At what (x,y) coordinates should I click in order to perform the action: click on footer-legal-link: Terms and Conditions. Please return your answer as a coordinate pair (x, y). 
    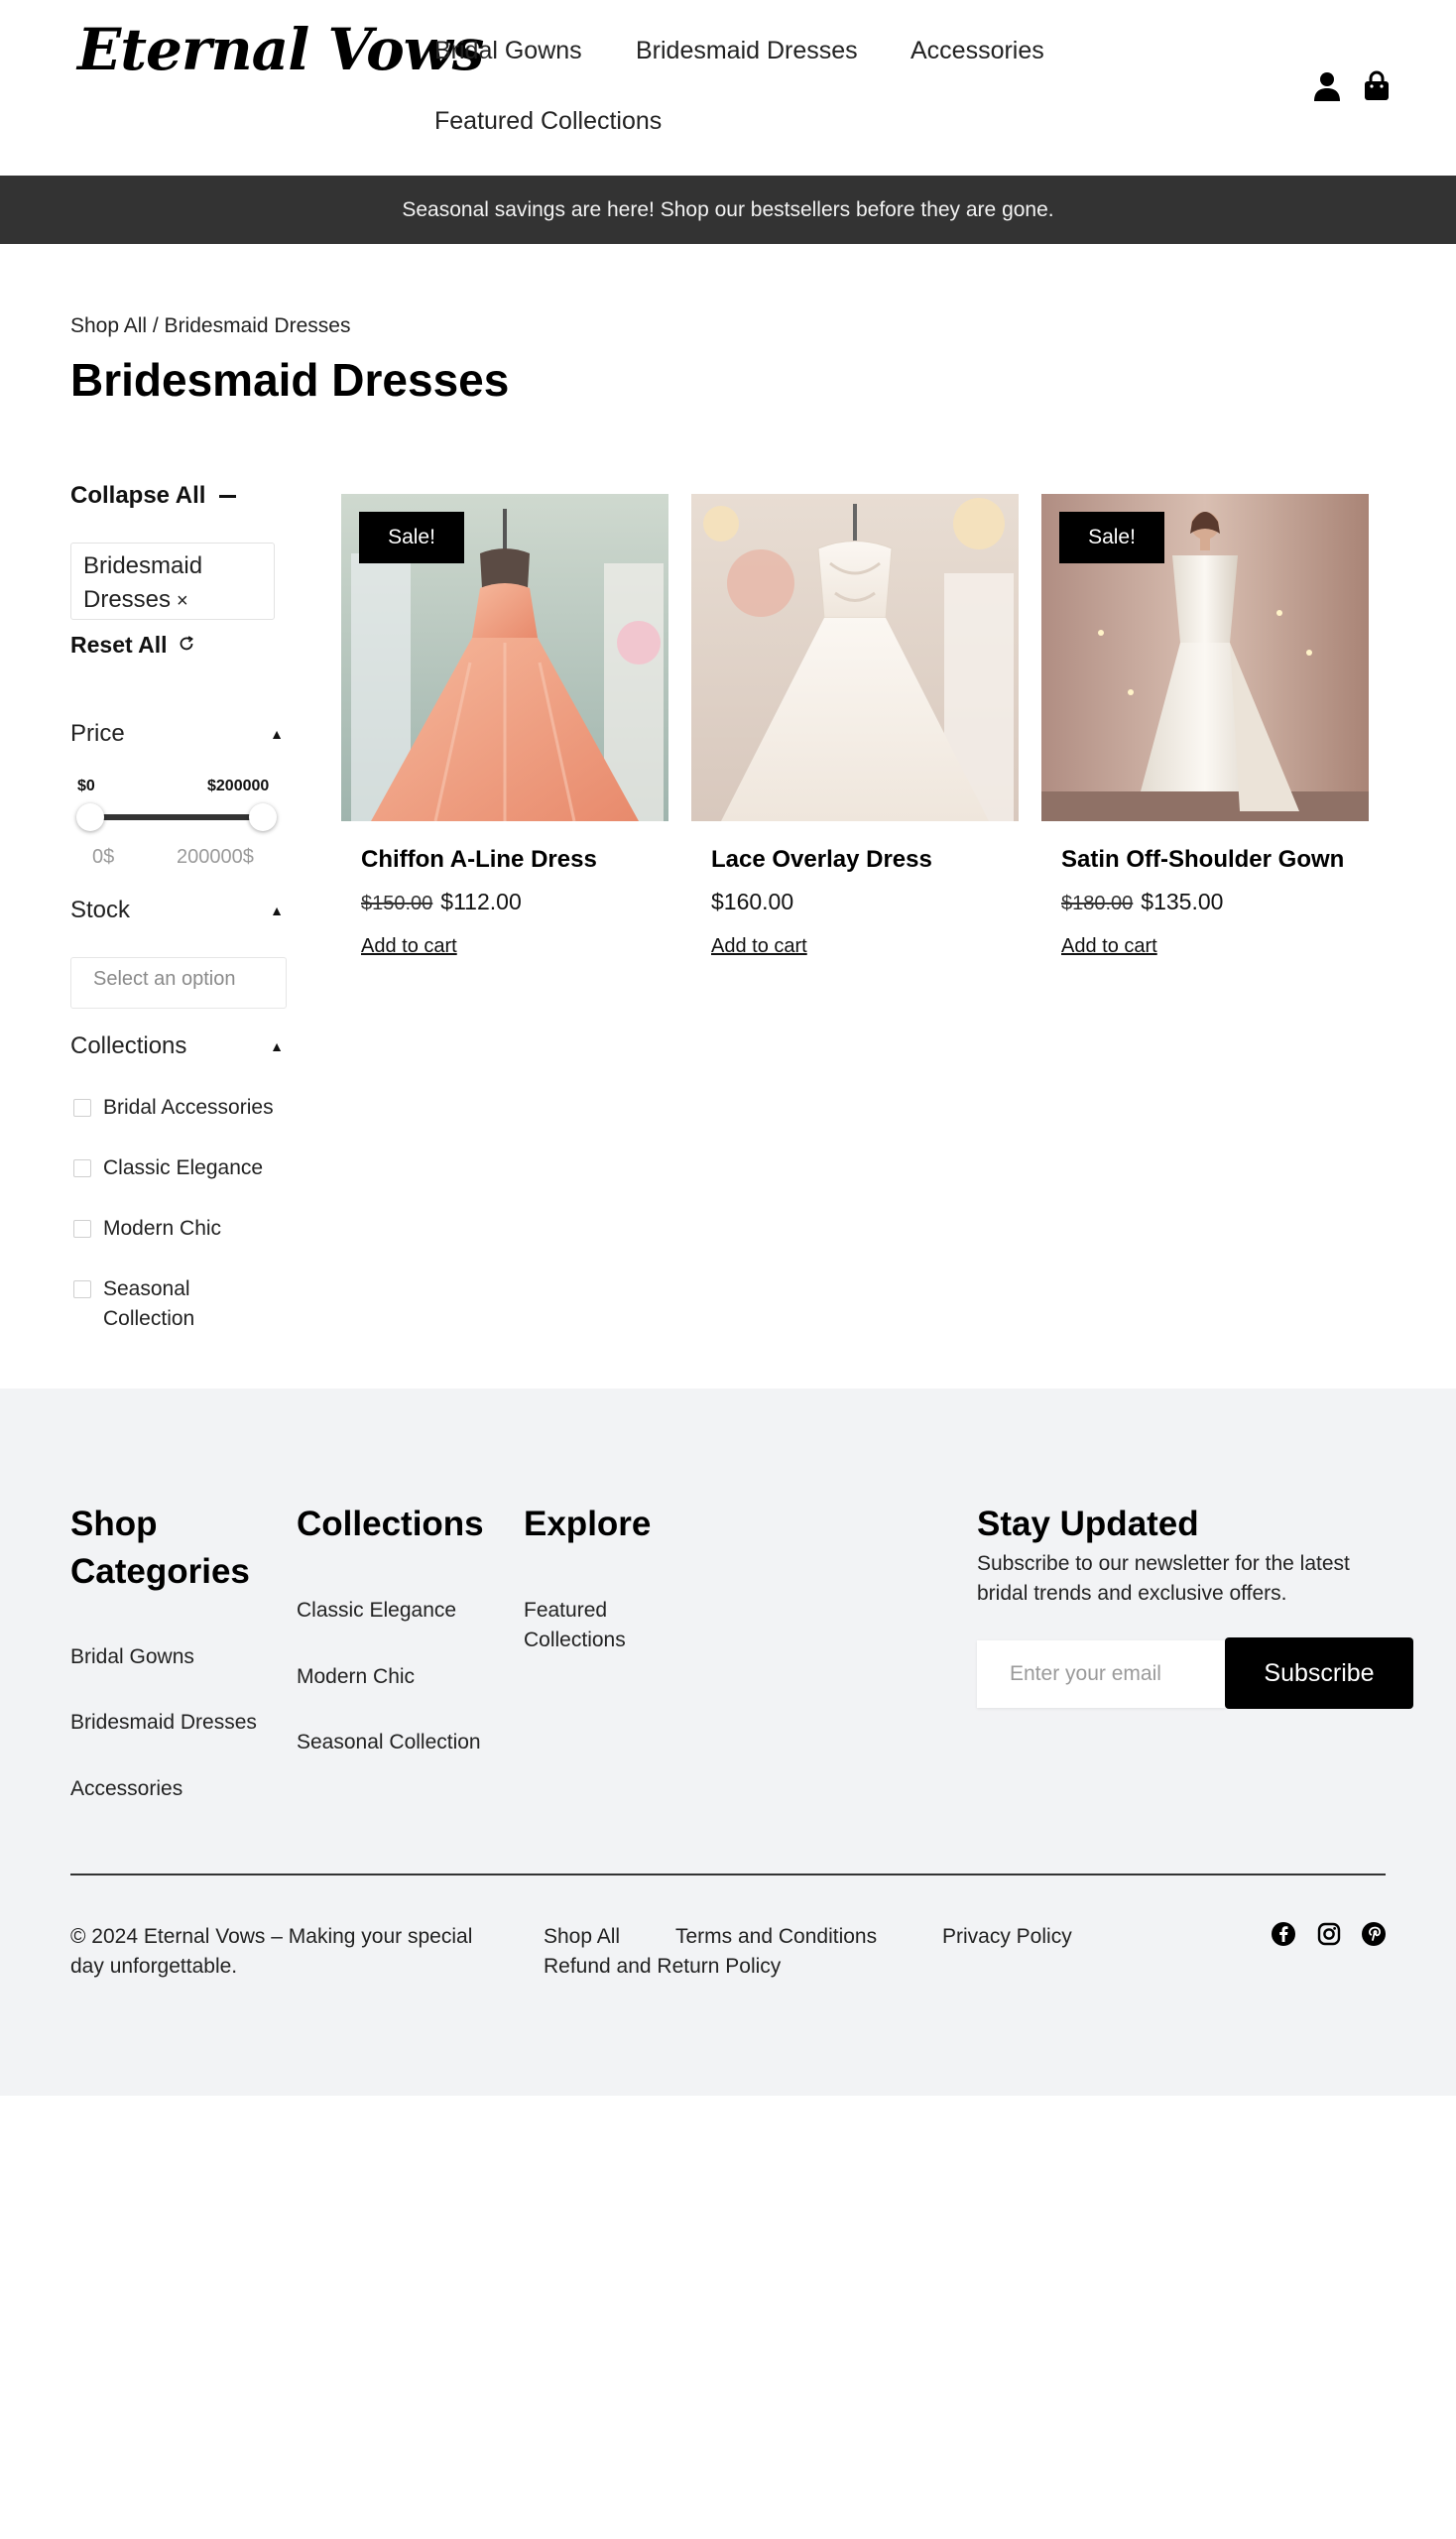
    Looking at the image, I should click on (776, 1937).